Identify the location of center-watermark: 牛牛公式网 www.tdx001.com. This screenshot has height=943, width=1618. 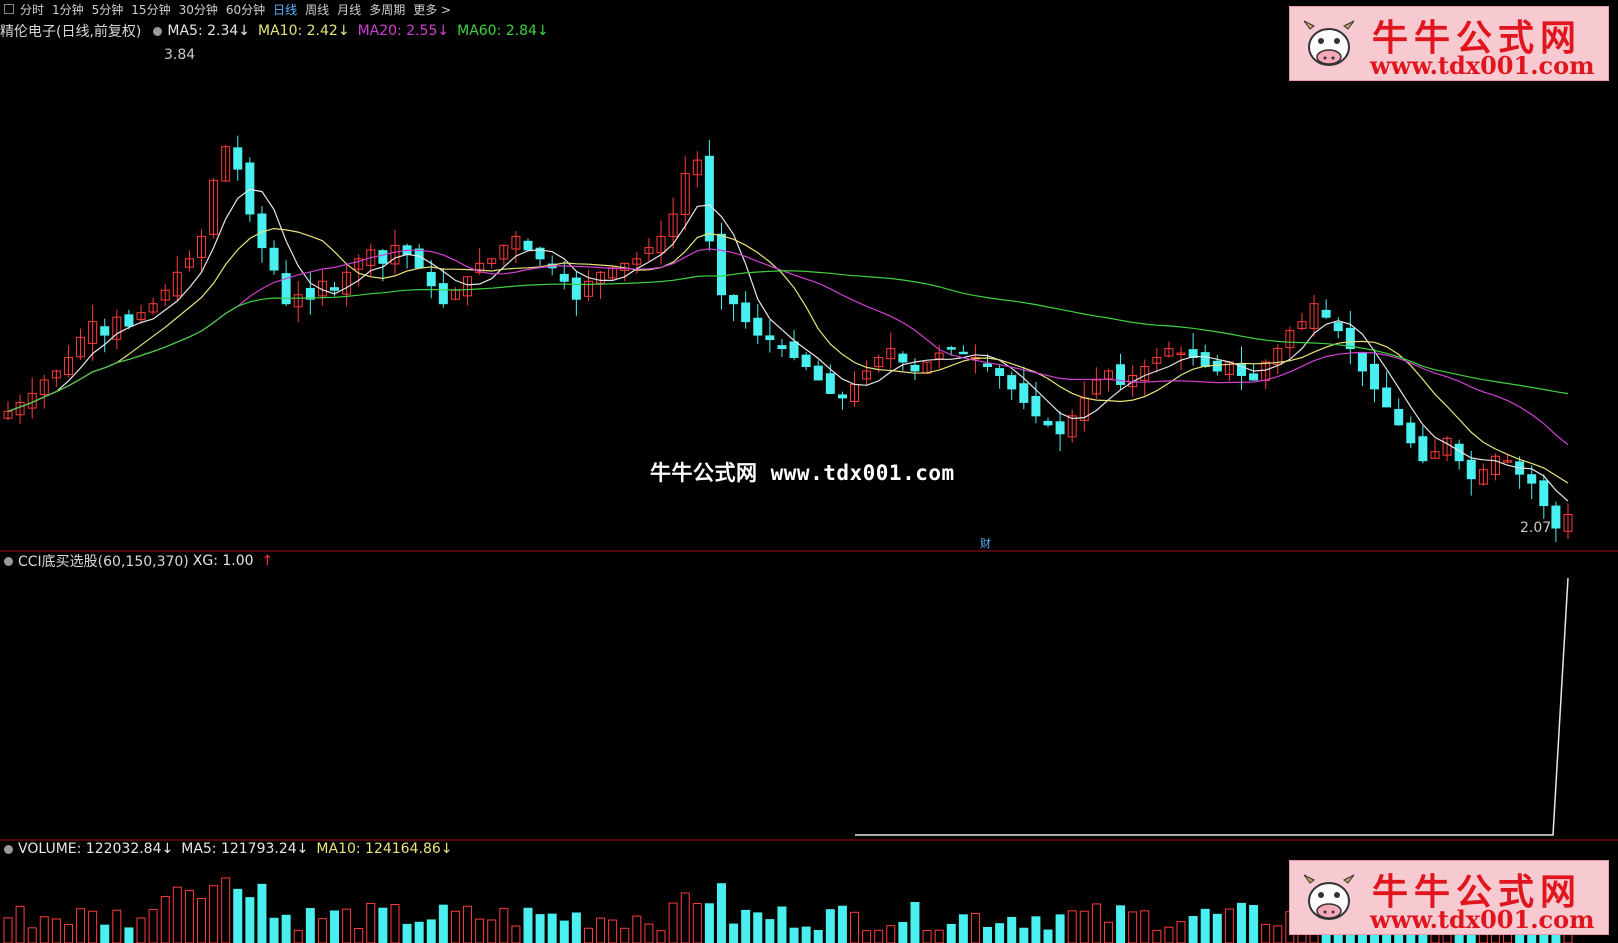
(802, 473).